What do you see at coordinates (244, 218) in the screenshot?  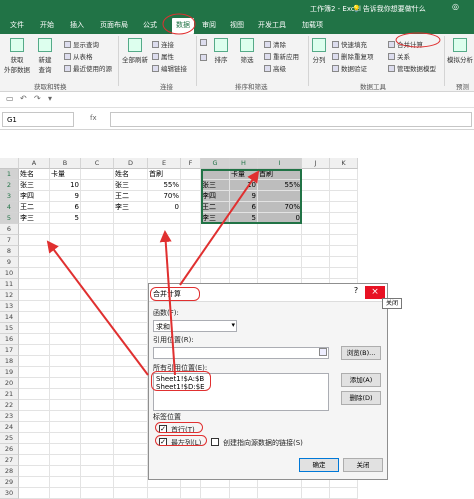 I see `cell: 5` at bounding box center [244, 218].